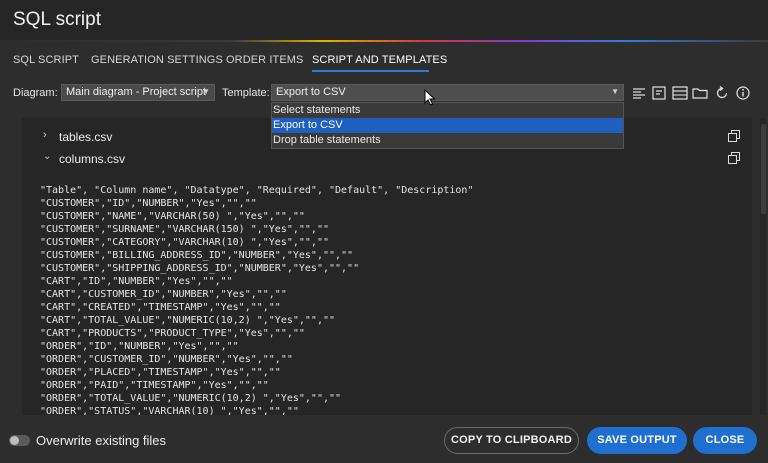 The width and height of the screenshot is (768, 463). Describe the element at coordinates (160, 307) in the screenshot. I see `code-line: "CART","CREATED","TIMESTAMP","Yes","",""` at that location.